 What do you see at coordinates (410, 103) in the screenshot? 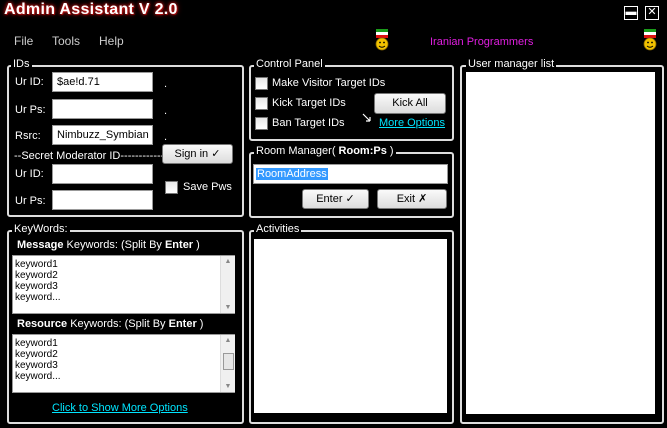
I see `kick-all-button: Kick All` at bounding box center [410, 103].